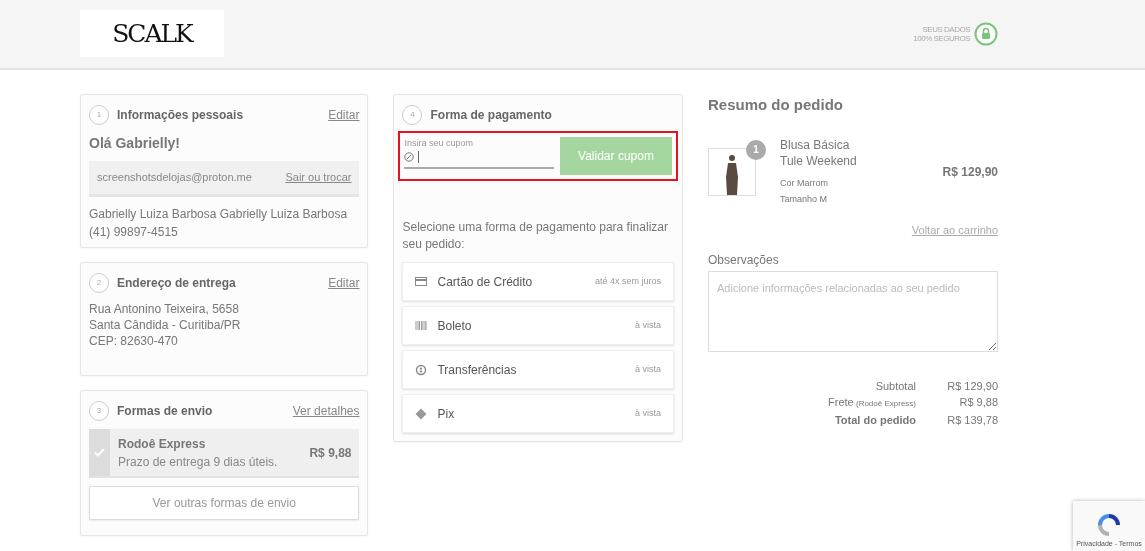 The height and width of the screenshot is (551, 1145). What do you see at coordinates (627, 281) in the screenshot?
I see `payment-note: até 4x sem juros` at bounding box center [627, 281].